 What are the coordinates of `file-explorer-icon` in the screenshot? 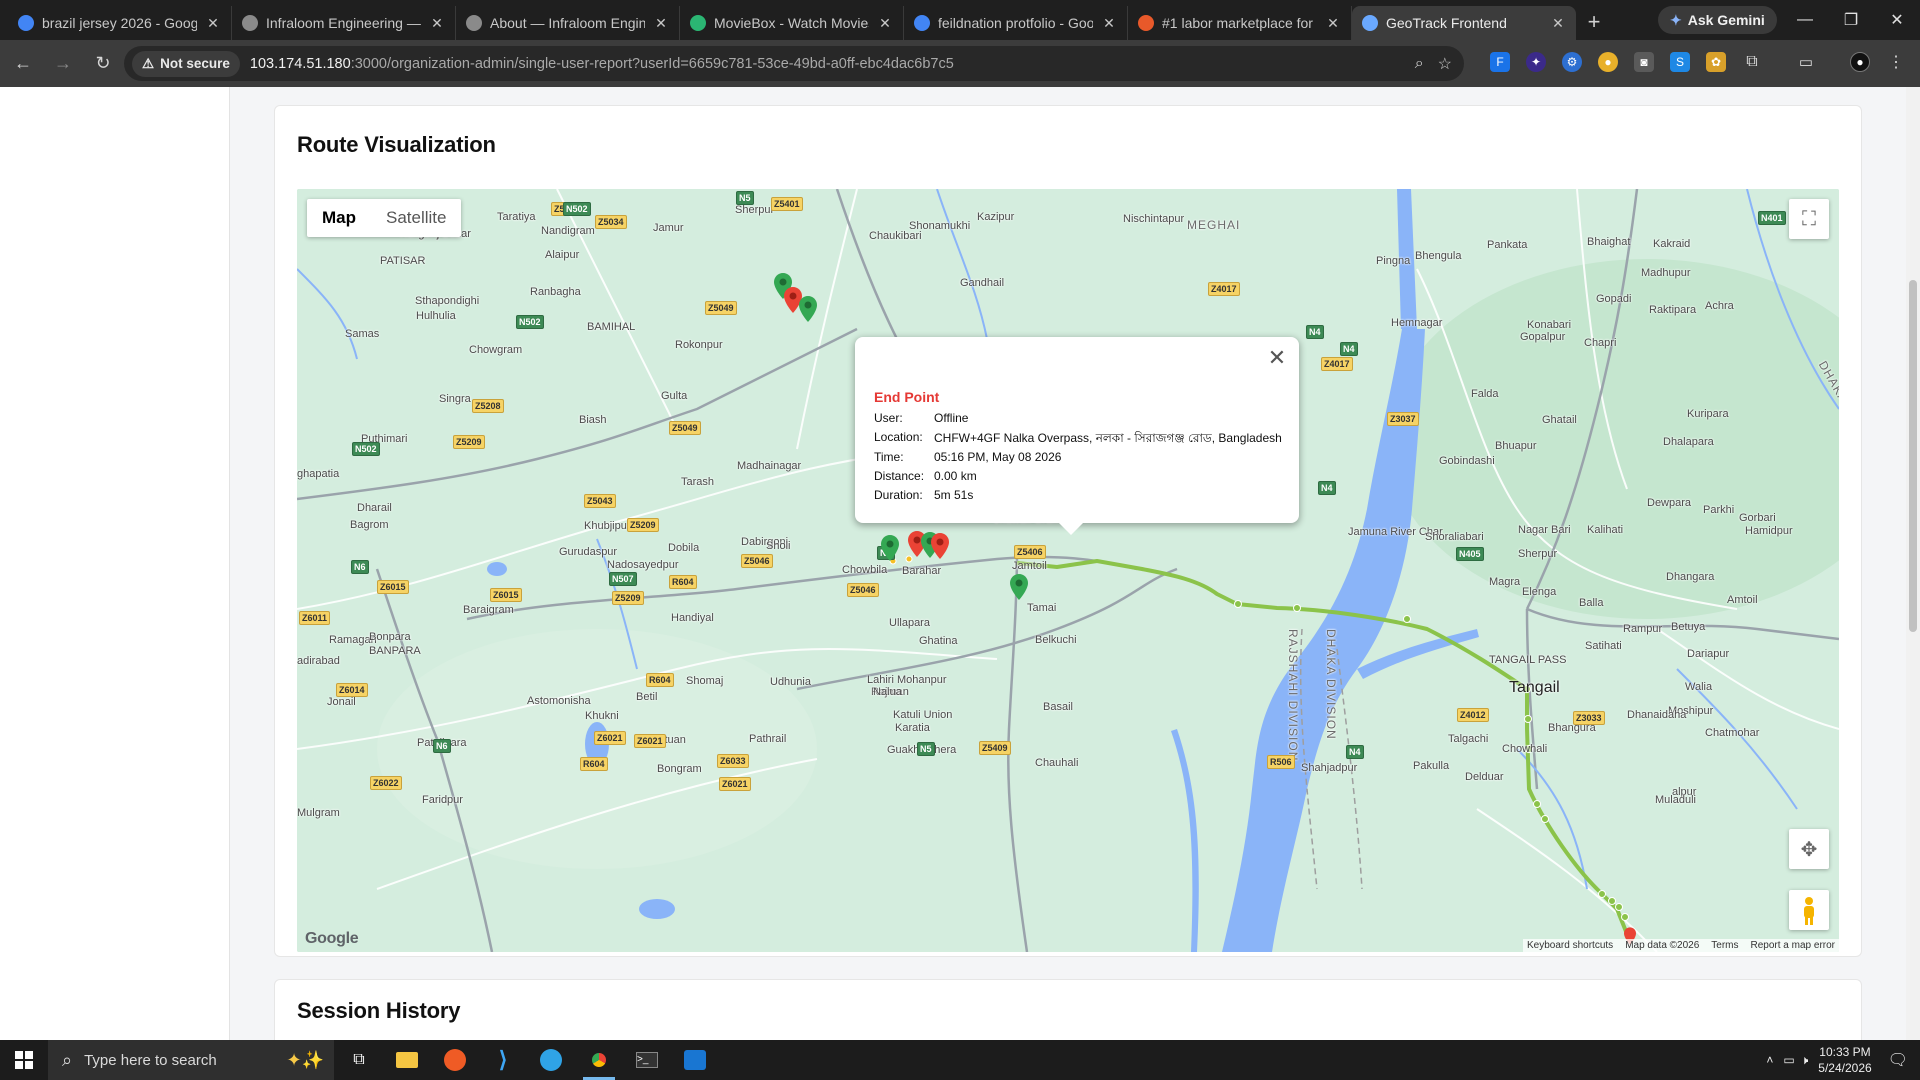 It's located at (407, 1060).